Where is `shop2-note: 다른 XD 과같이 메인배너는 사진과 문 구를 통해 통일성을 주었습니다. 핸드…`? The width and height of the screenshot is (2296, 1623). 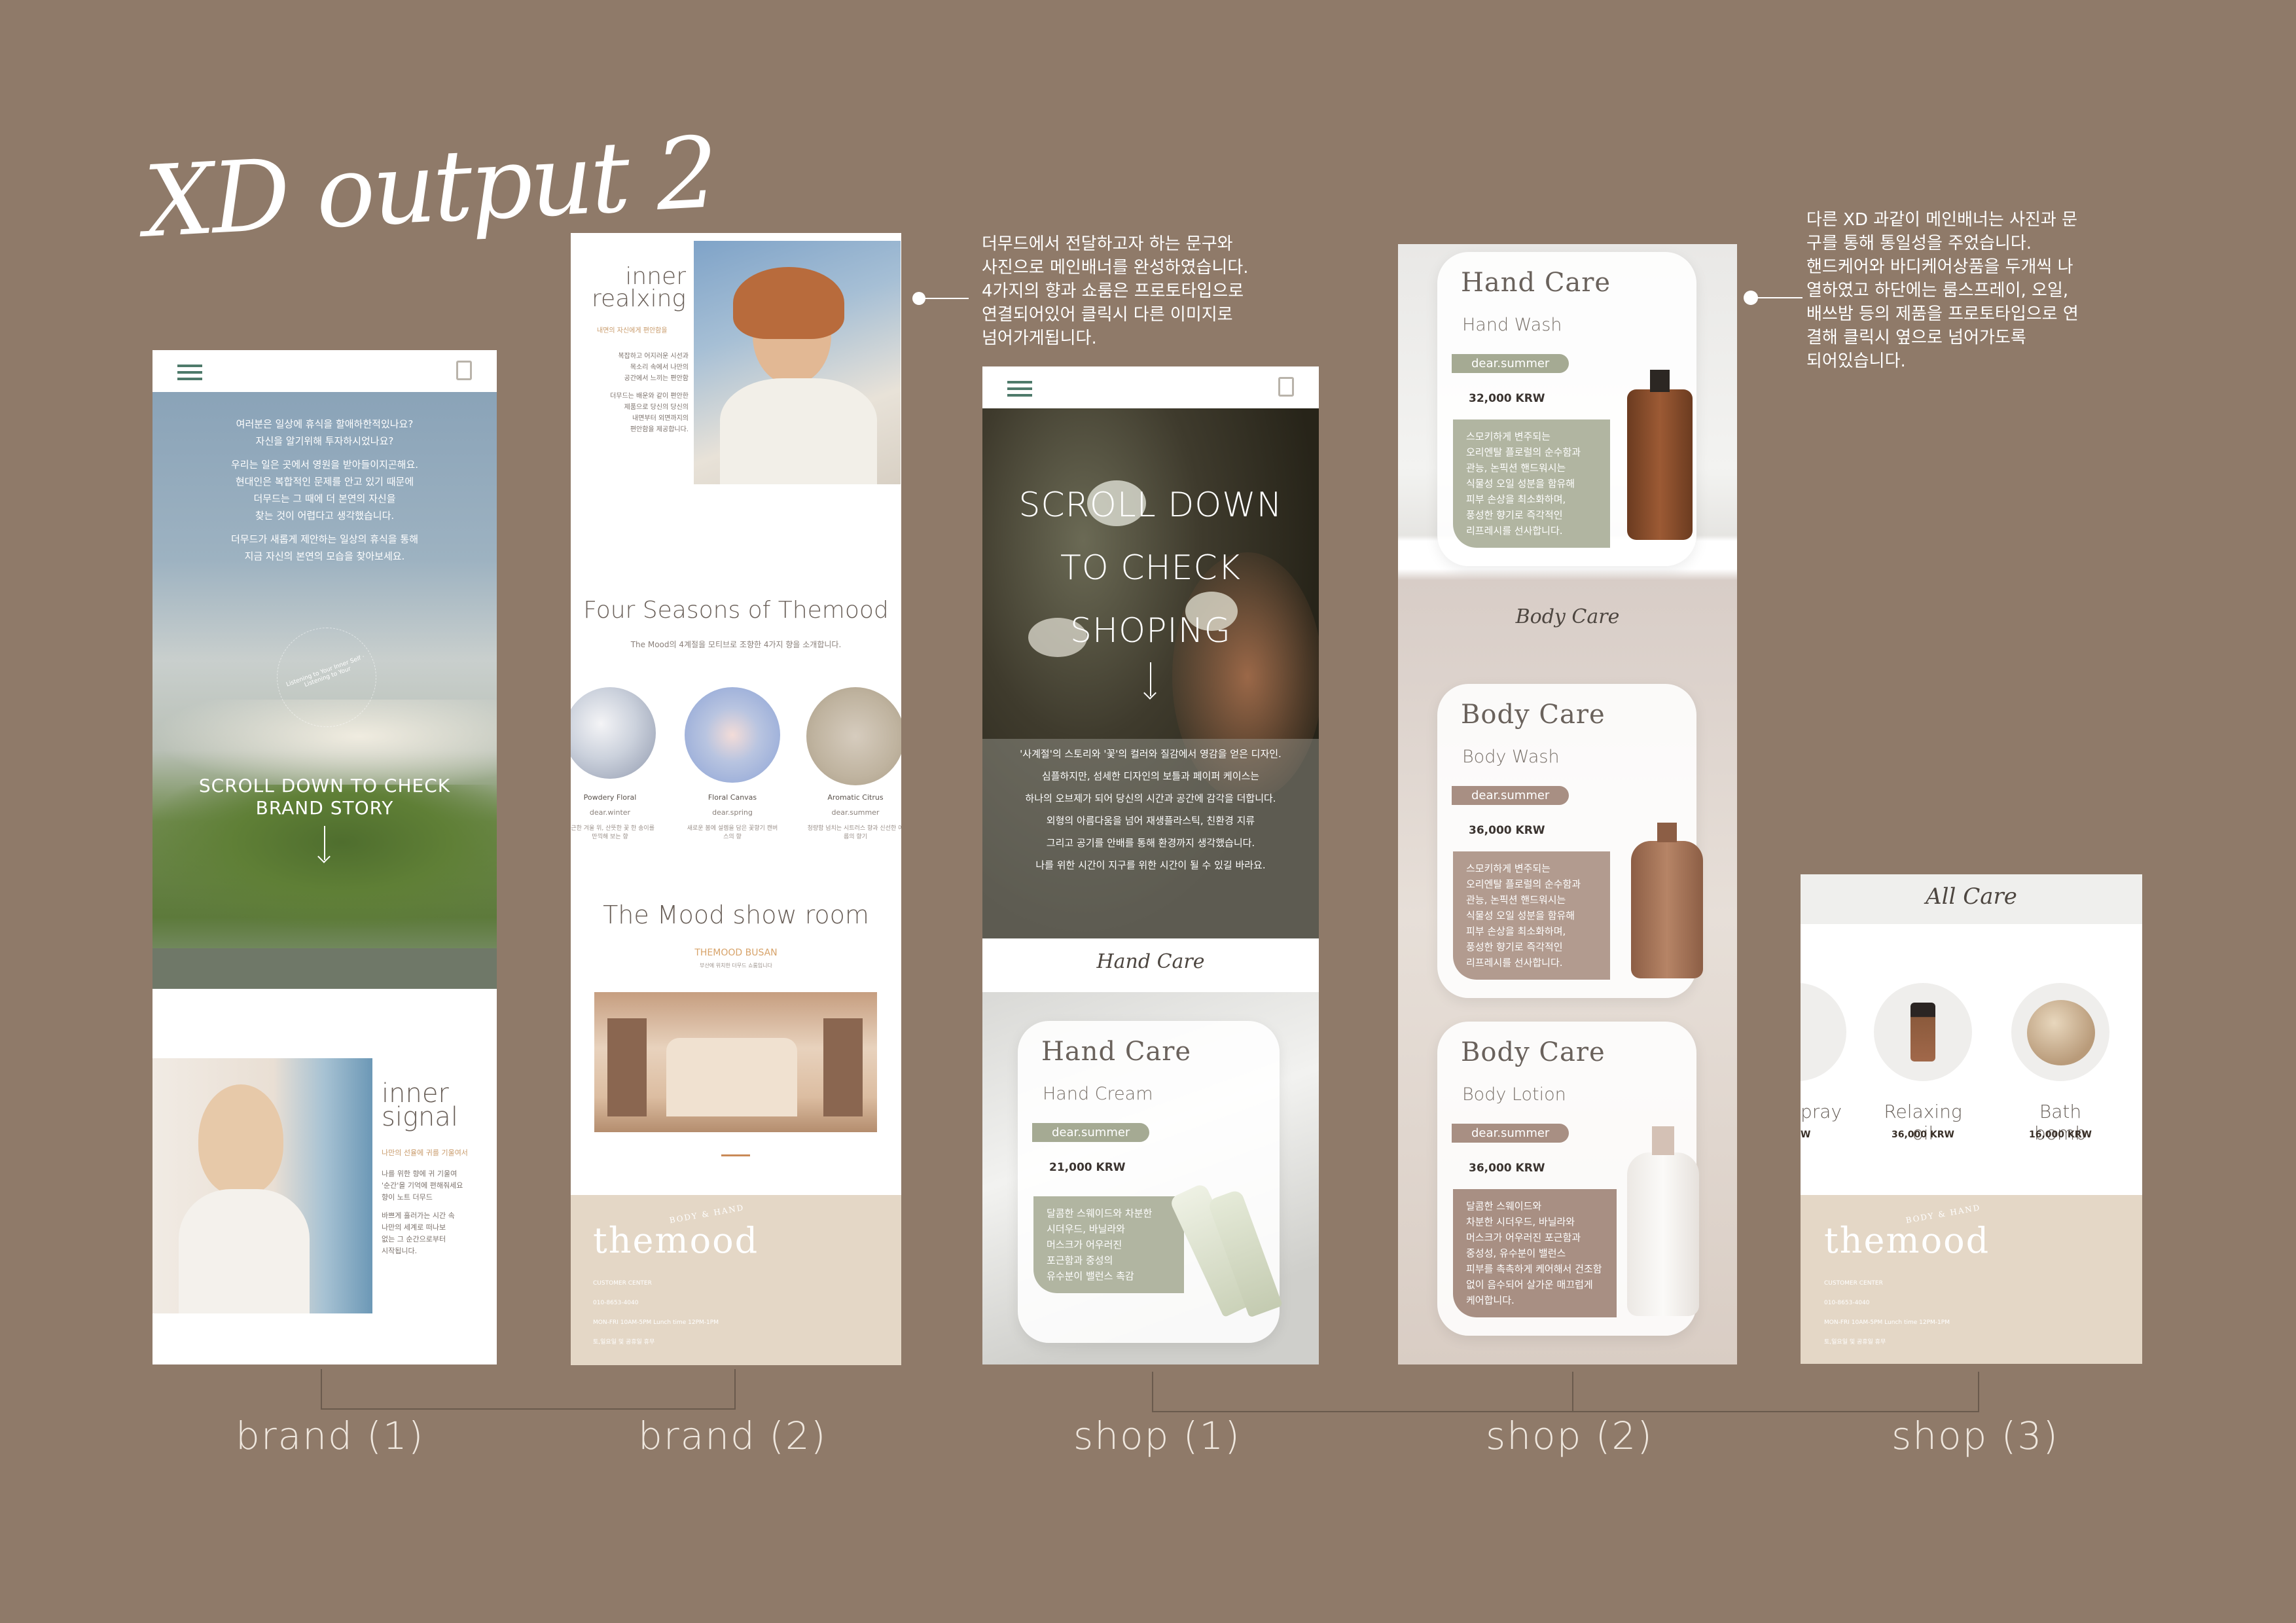 shop2-note: 다른 XD 과같이 메인배너는 사진과 문 구를 통해 통일성을 주었습니다. 핸드… is located at coordinates (1942, 290).